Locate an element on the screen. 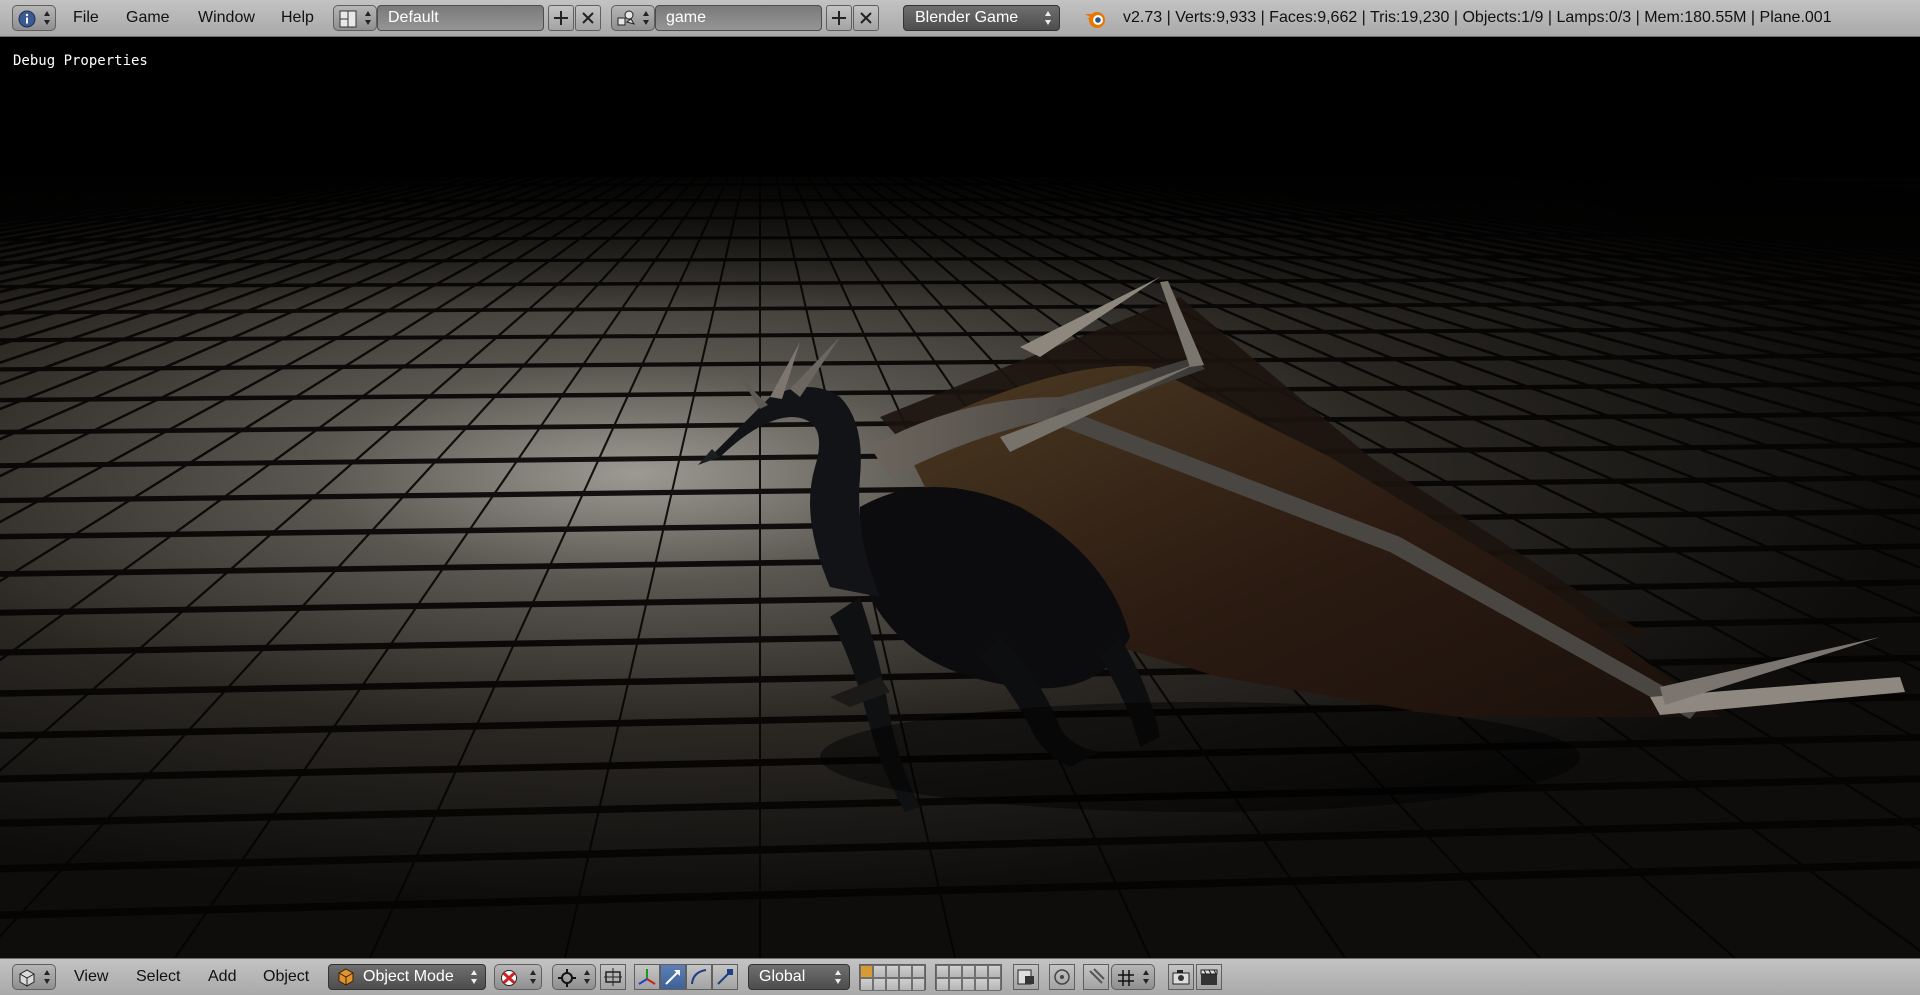 This screenshot has width=1920, height=995. rotate-icon is located at coordinates (699, 977).